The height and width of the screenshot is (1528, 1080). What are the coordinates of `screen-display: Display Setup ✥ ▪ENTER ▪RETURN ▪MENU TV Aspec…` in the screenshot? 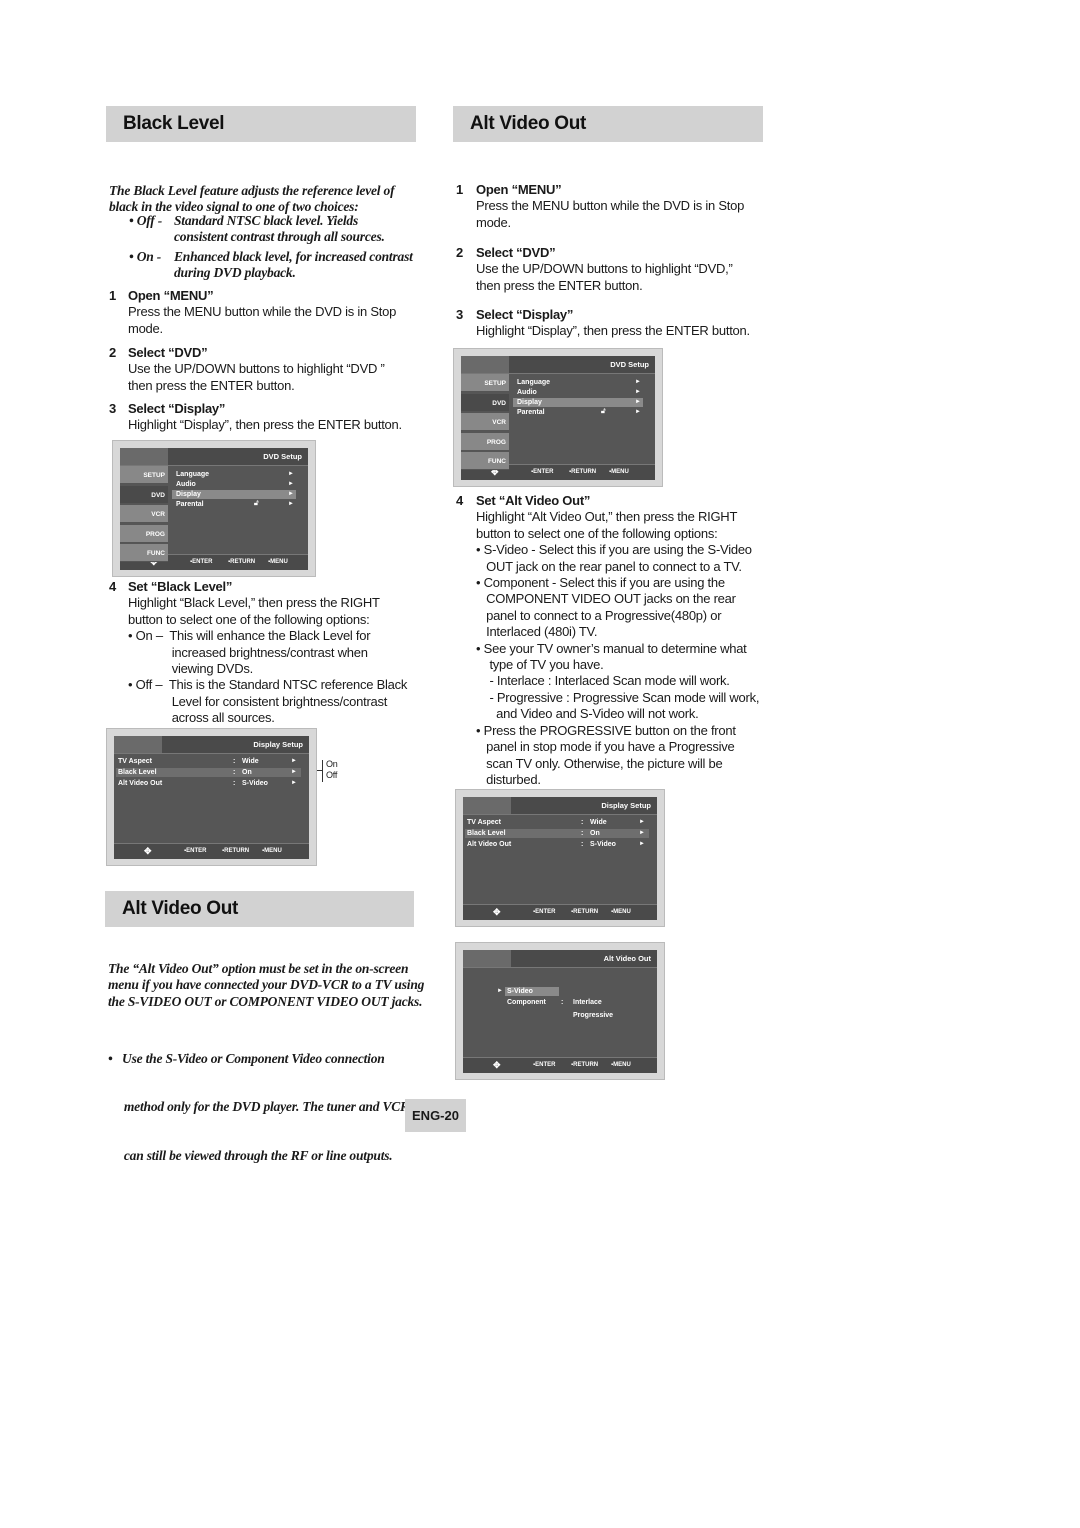 It's located at (560, 858).